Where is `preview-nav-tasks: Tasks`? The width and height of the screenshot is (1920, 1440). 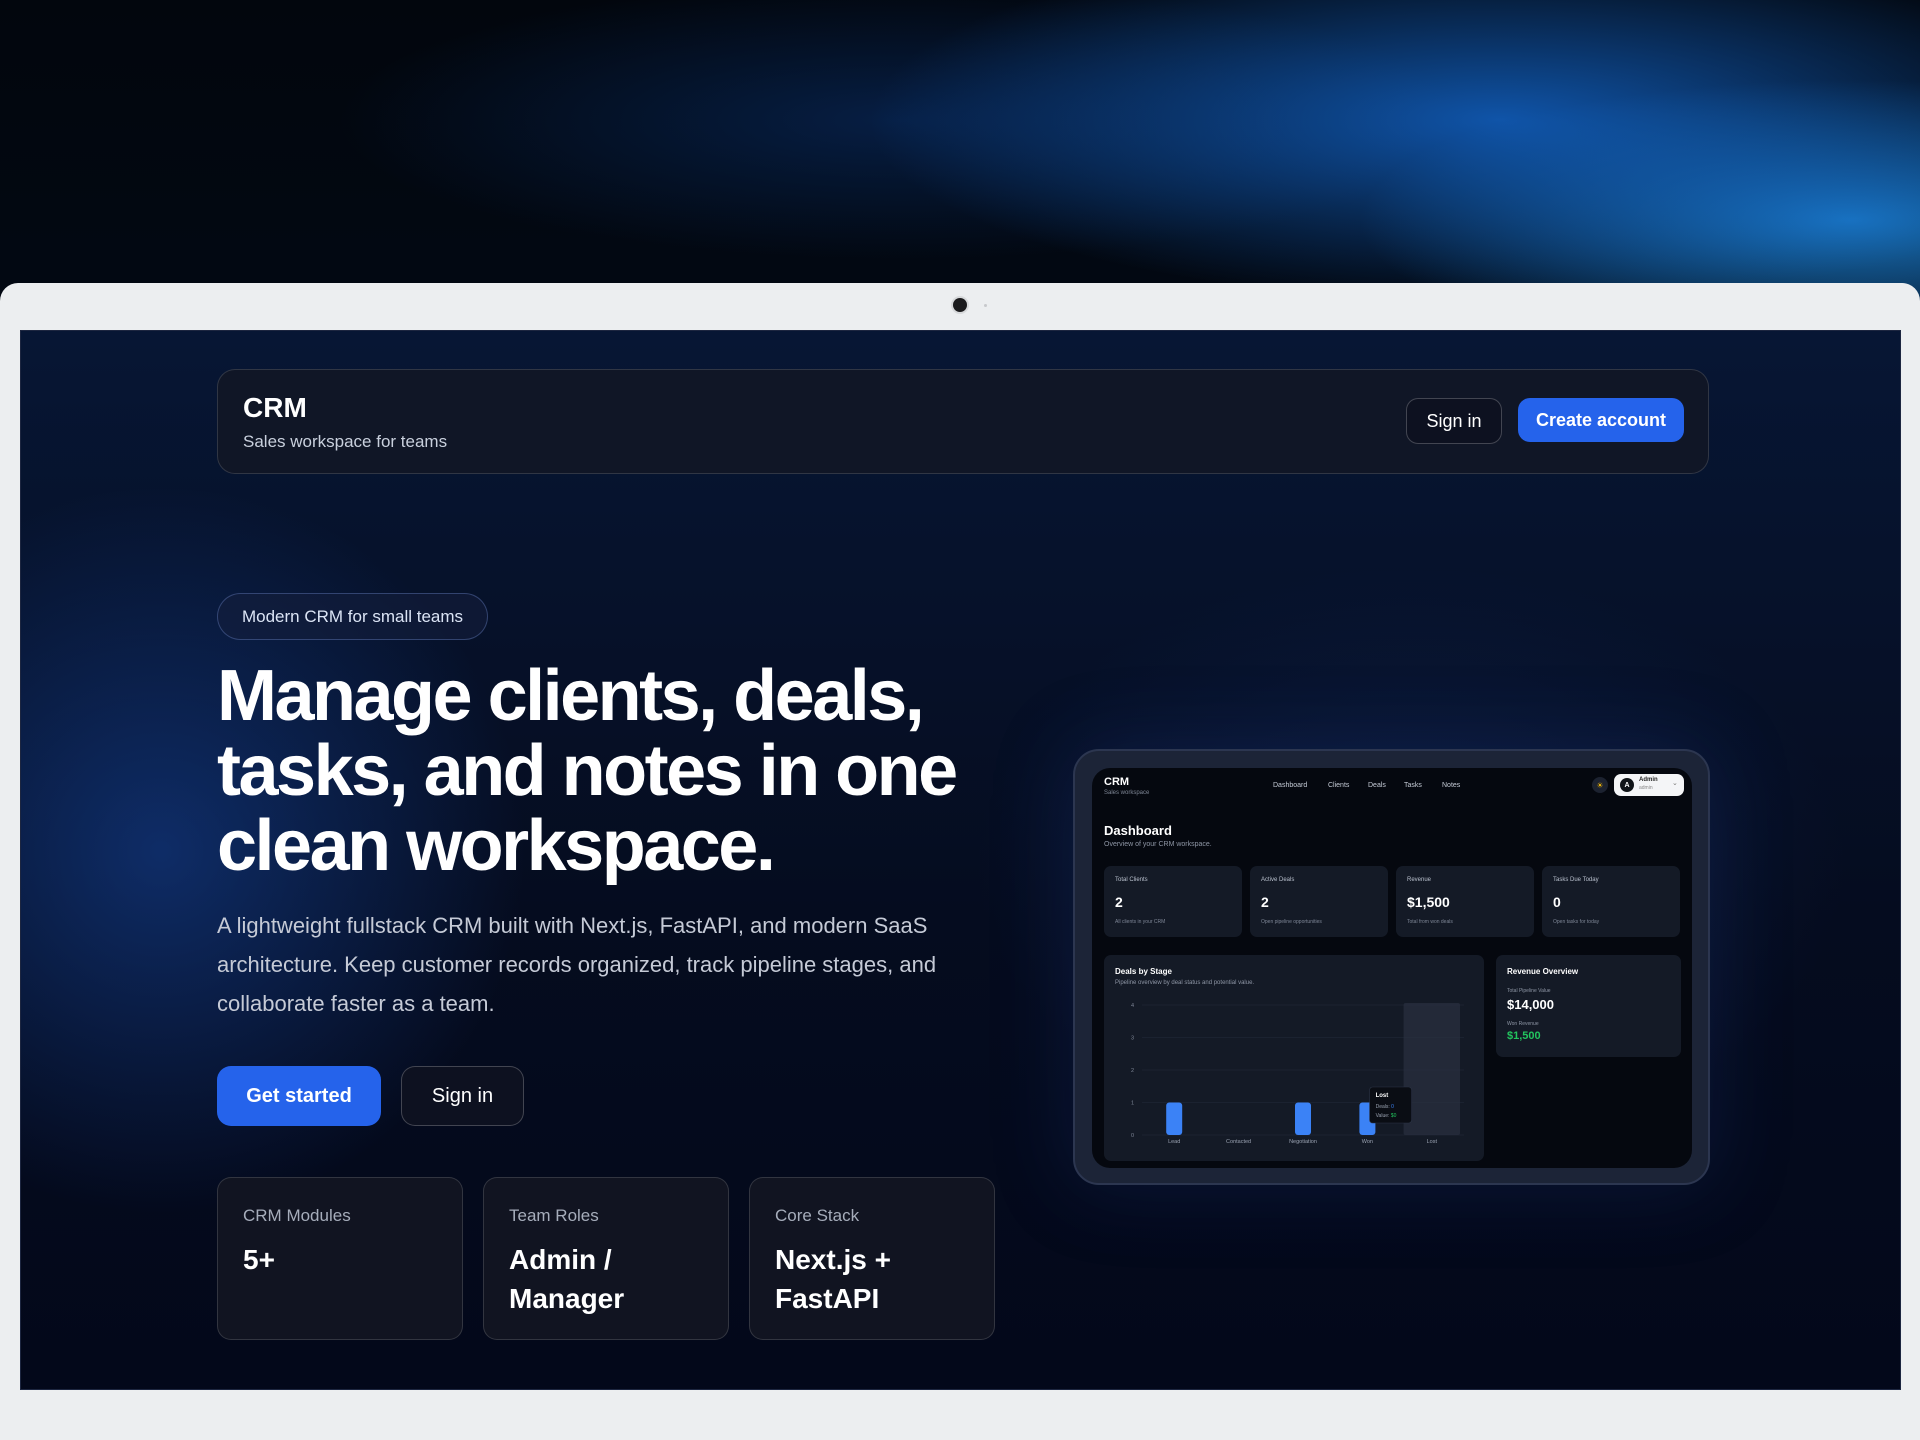
preview-nav-tasks: Tasks is located at coordinates (1413, 785).